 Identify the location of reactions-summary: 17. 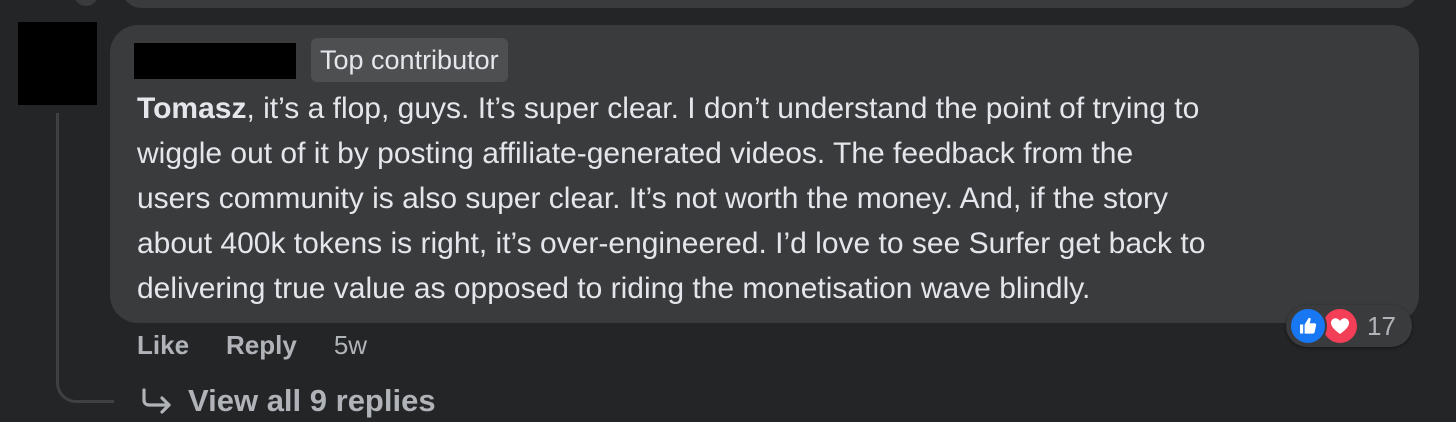
(1349, 326).